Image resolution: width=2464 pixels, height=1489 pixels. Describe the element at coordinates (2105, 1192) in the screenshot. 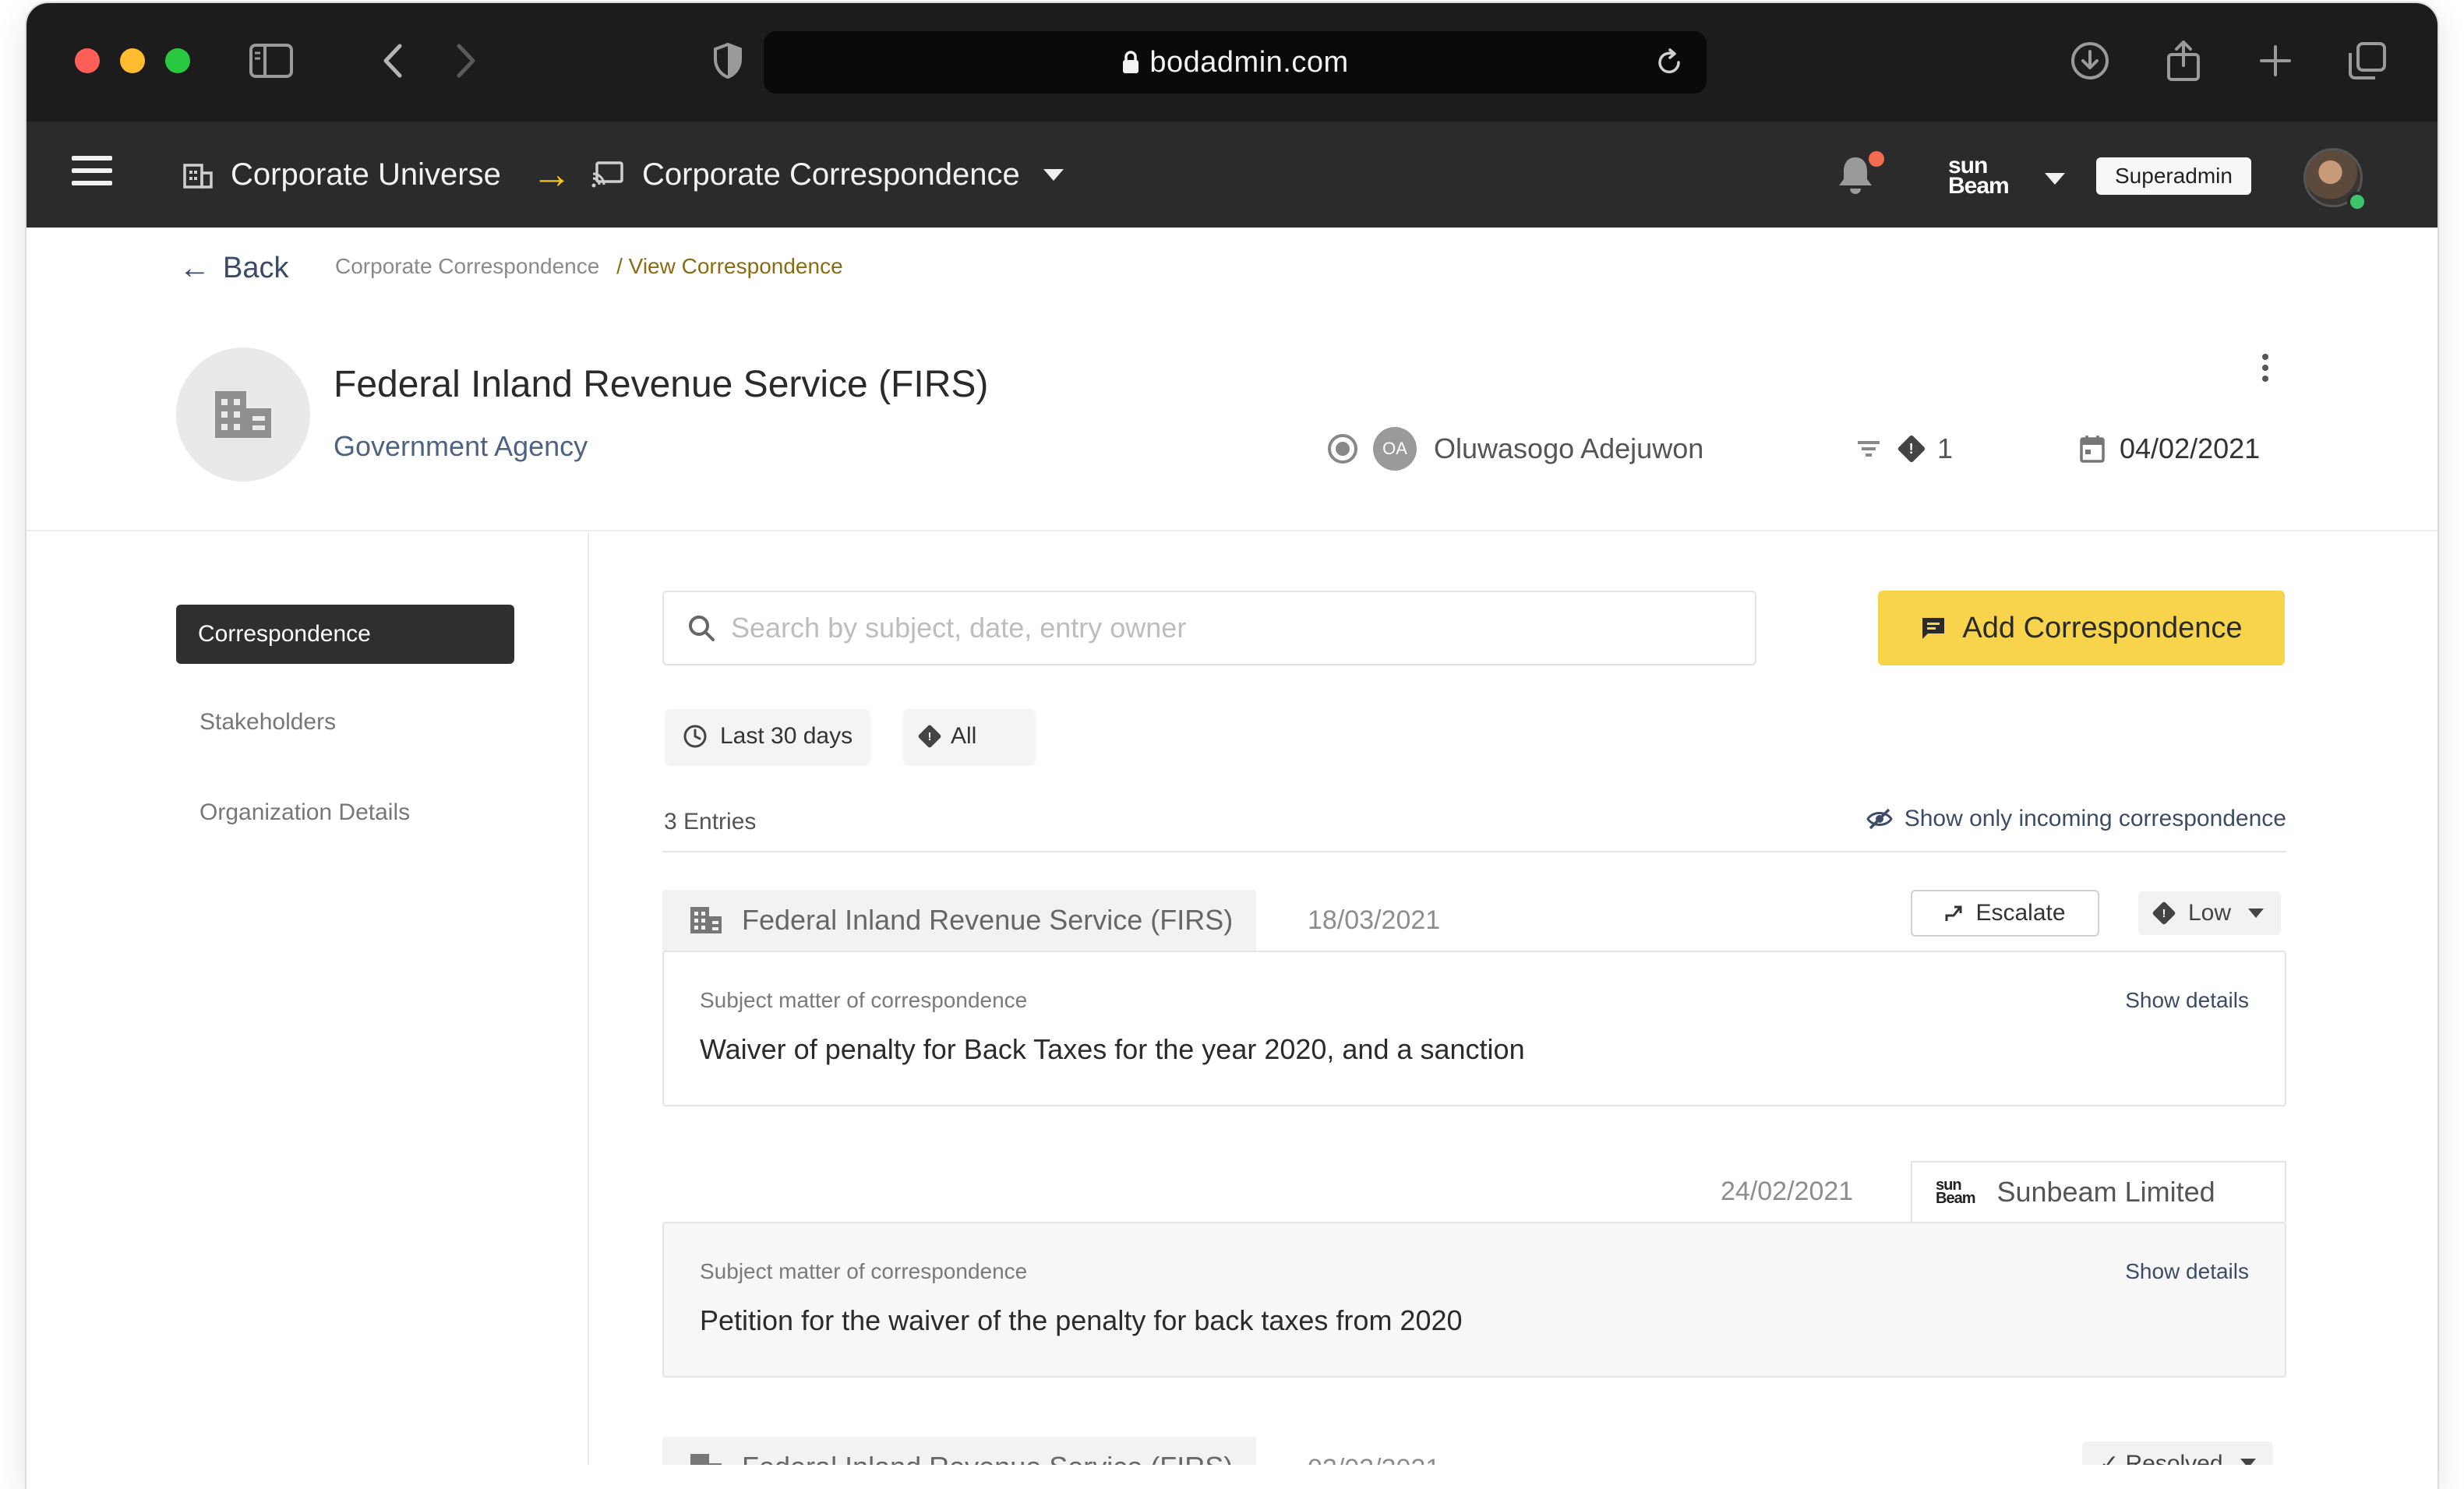

I see `entry-sender: Sunbeam Limited` at that location.